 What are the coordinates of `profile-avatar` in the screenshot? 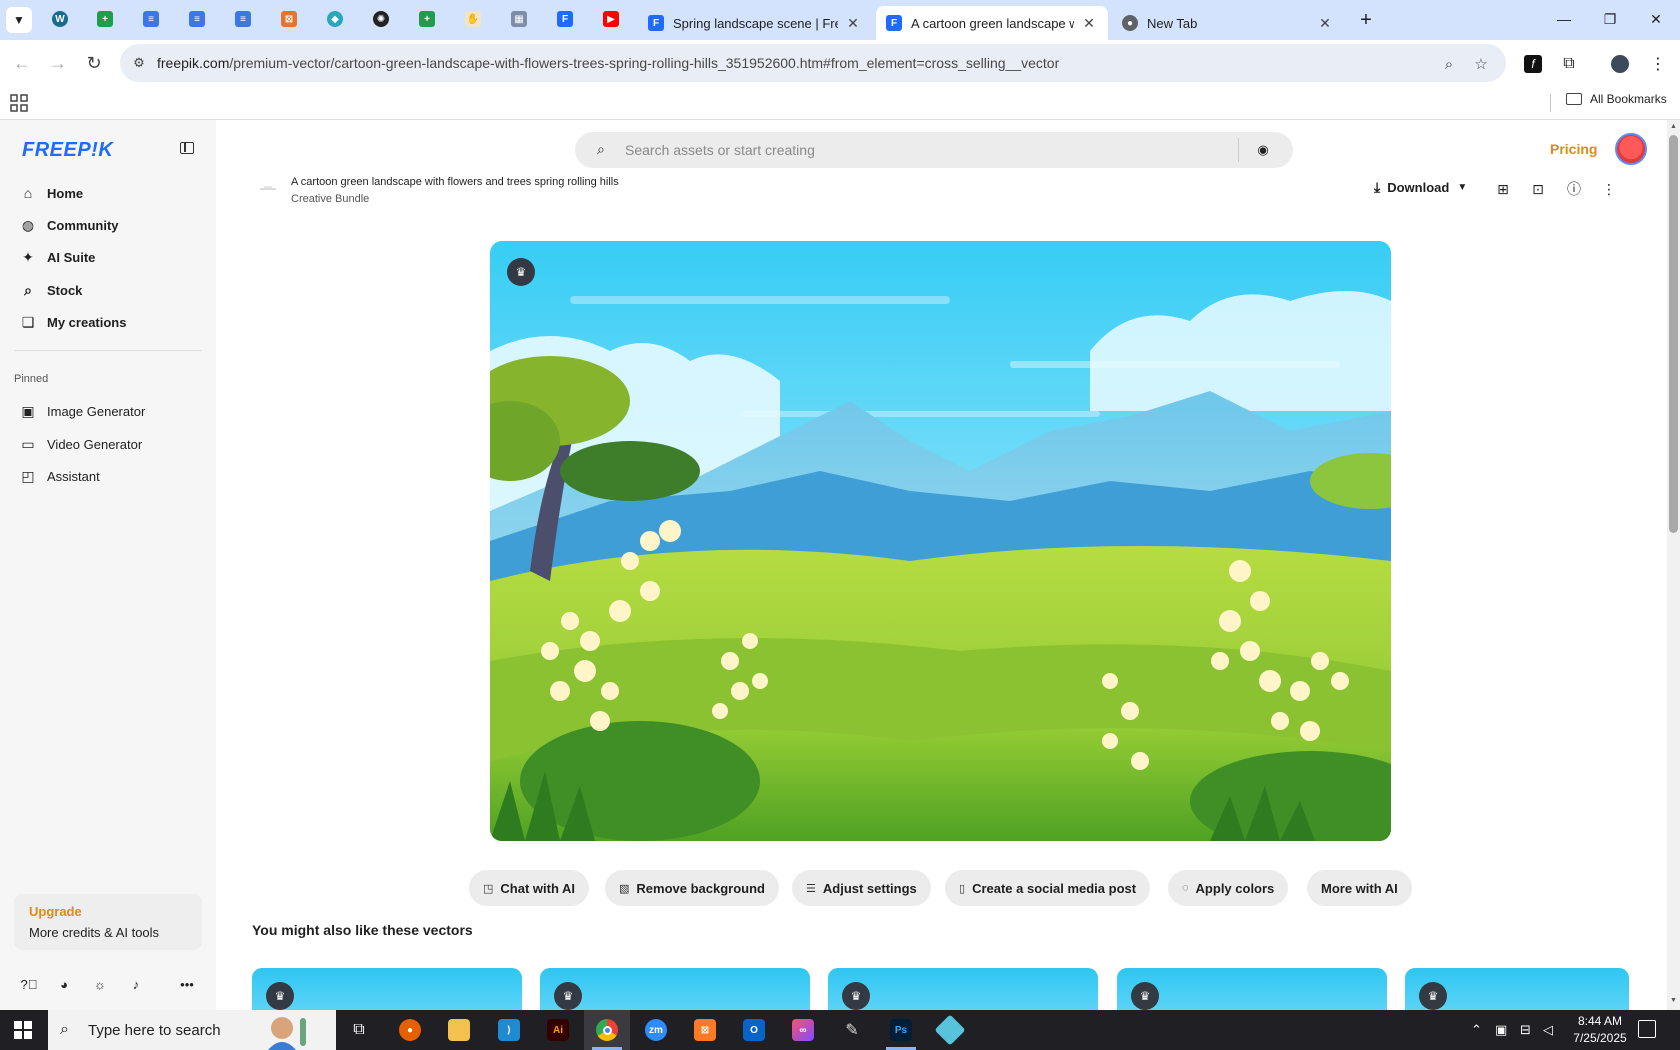 It's located at (1620, 64).